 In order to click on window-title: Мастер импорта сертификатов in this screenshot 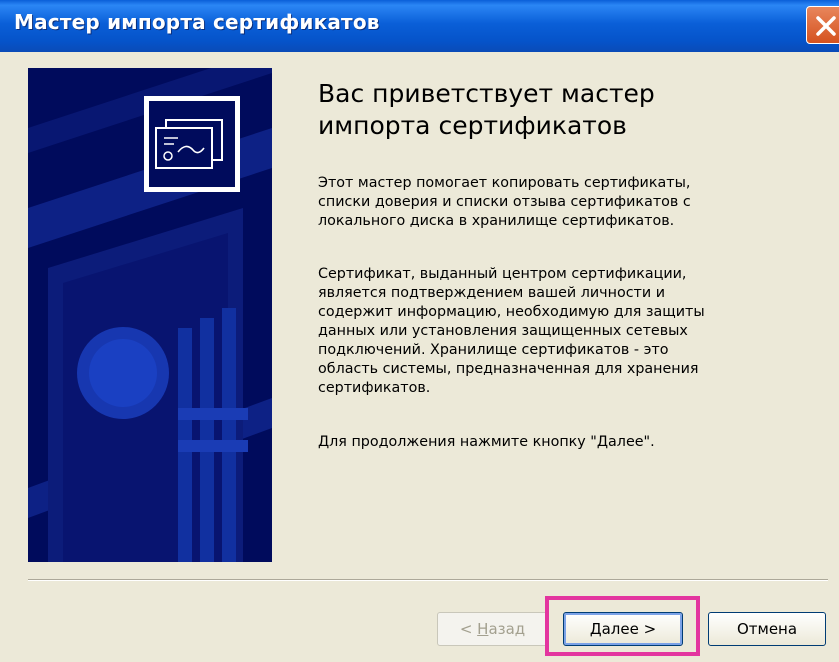, I will do `click(197, 22)`.